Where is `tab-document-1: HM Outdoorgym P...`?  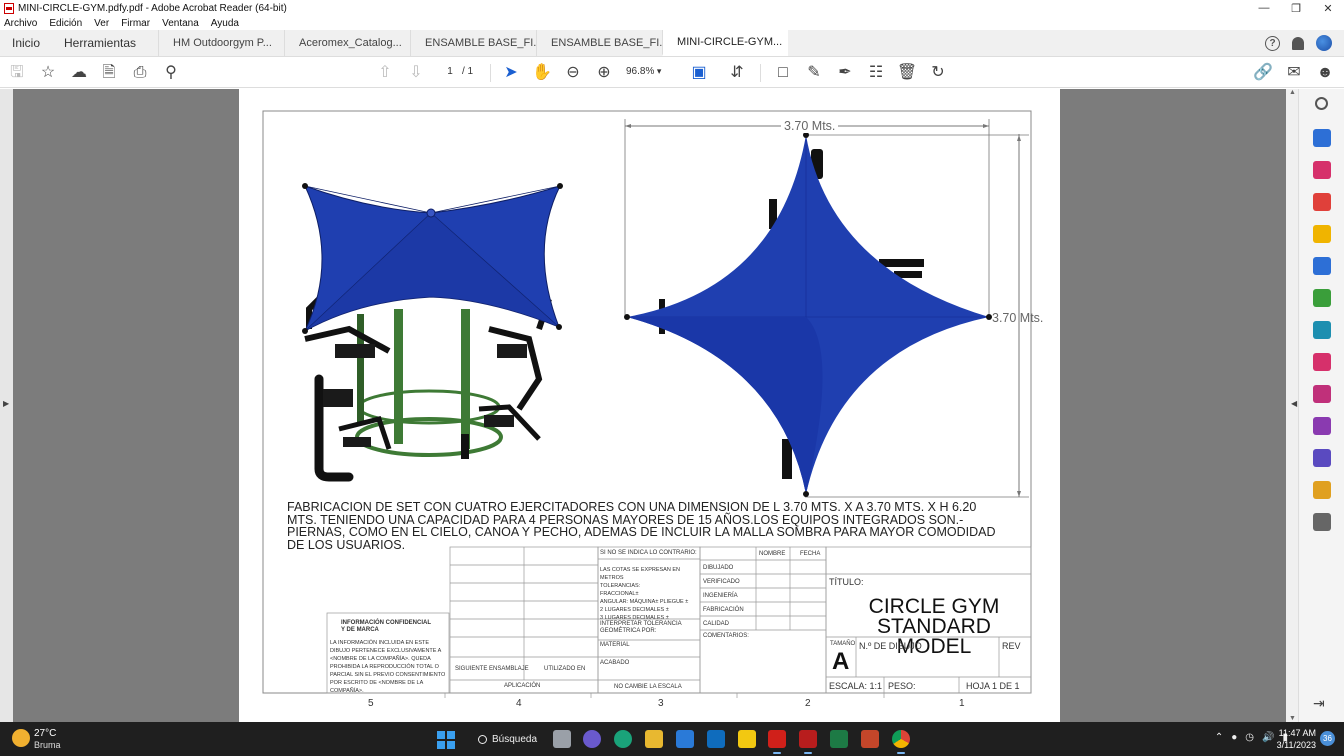
tab-document-1: HM Outdoorgym P... is located at coordinates (221, 43).